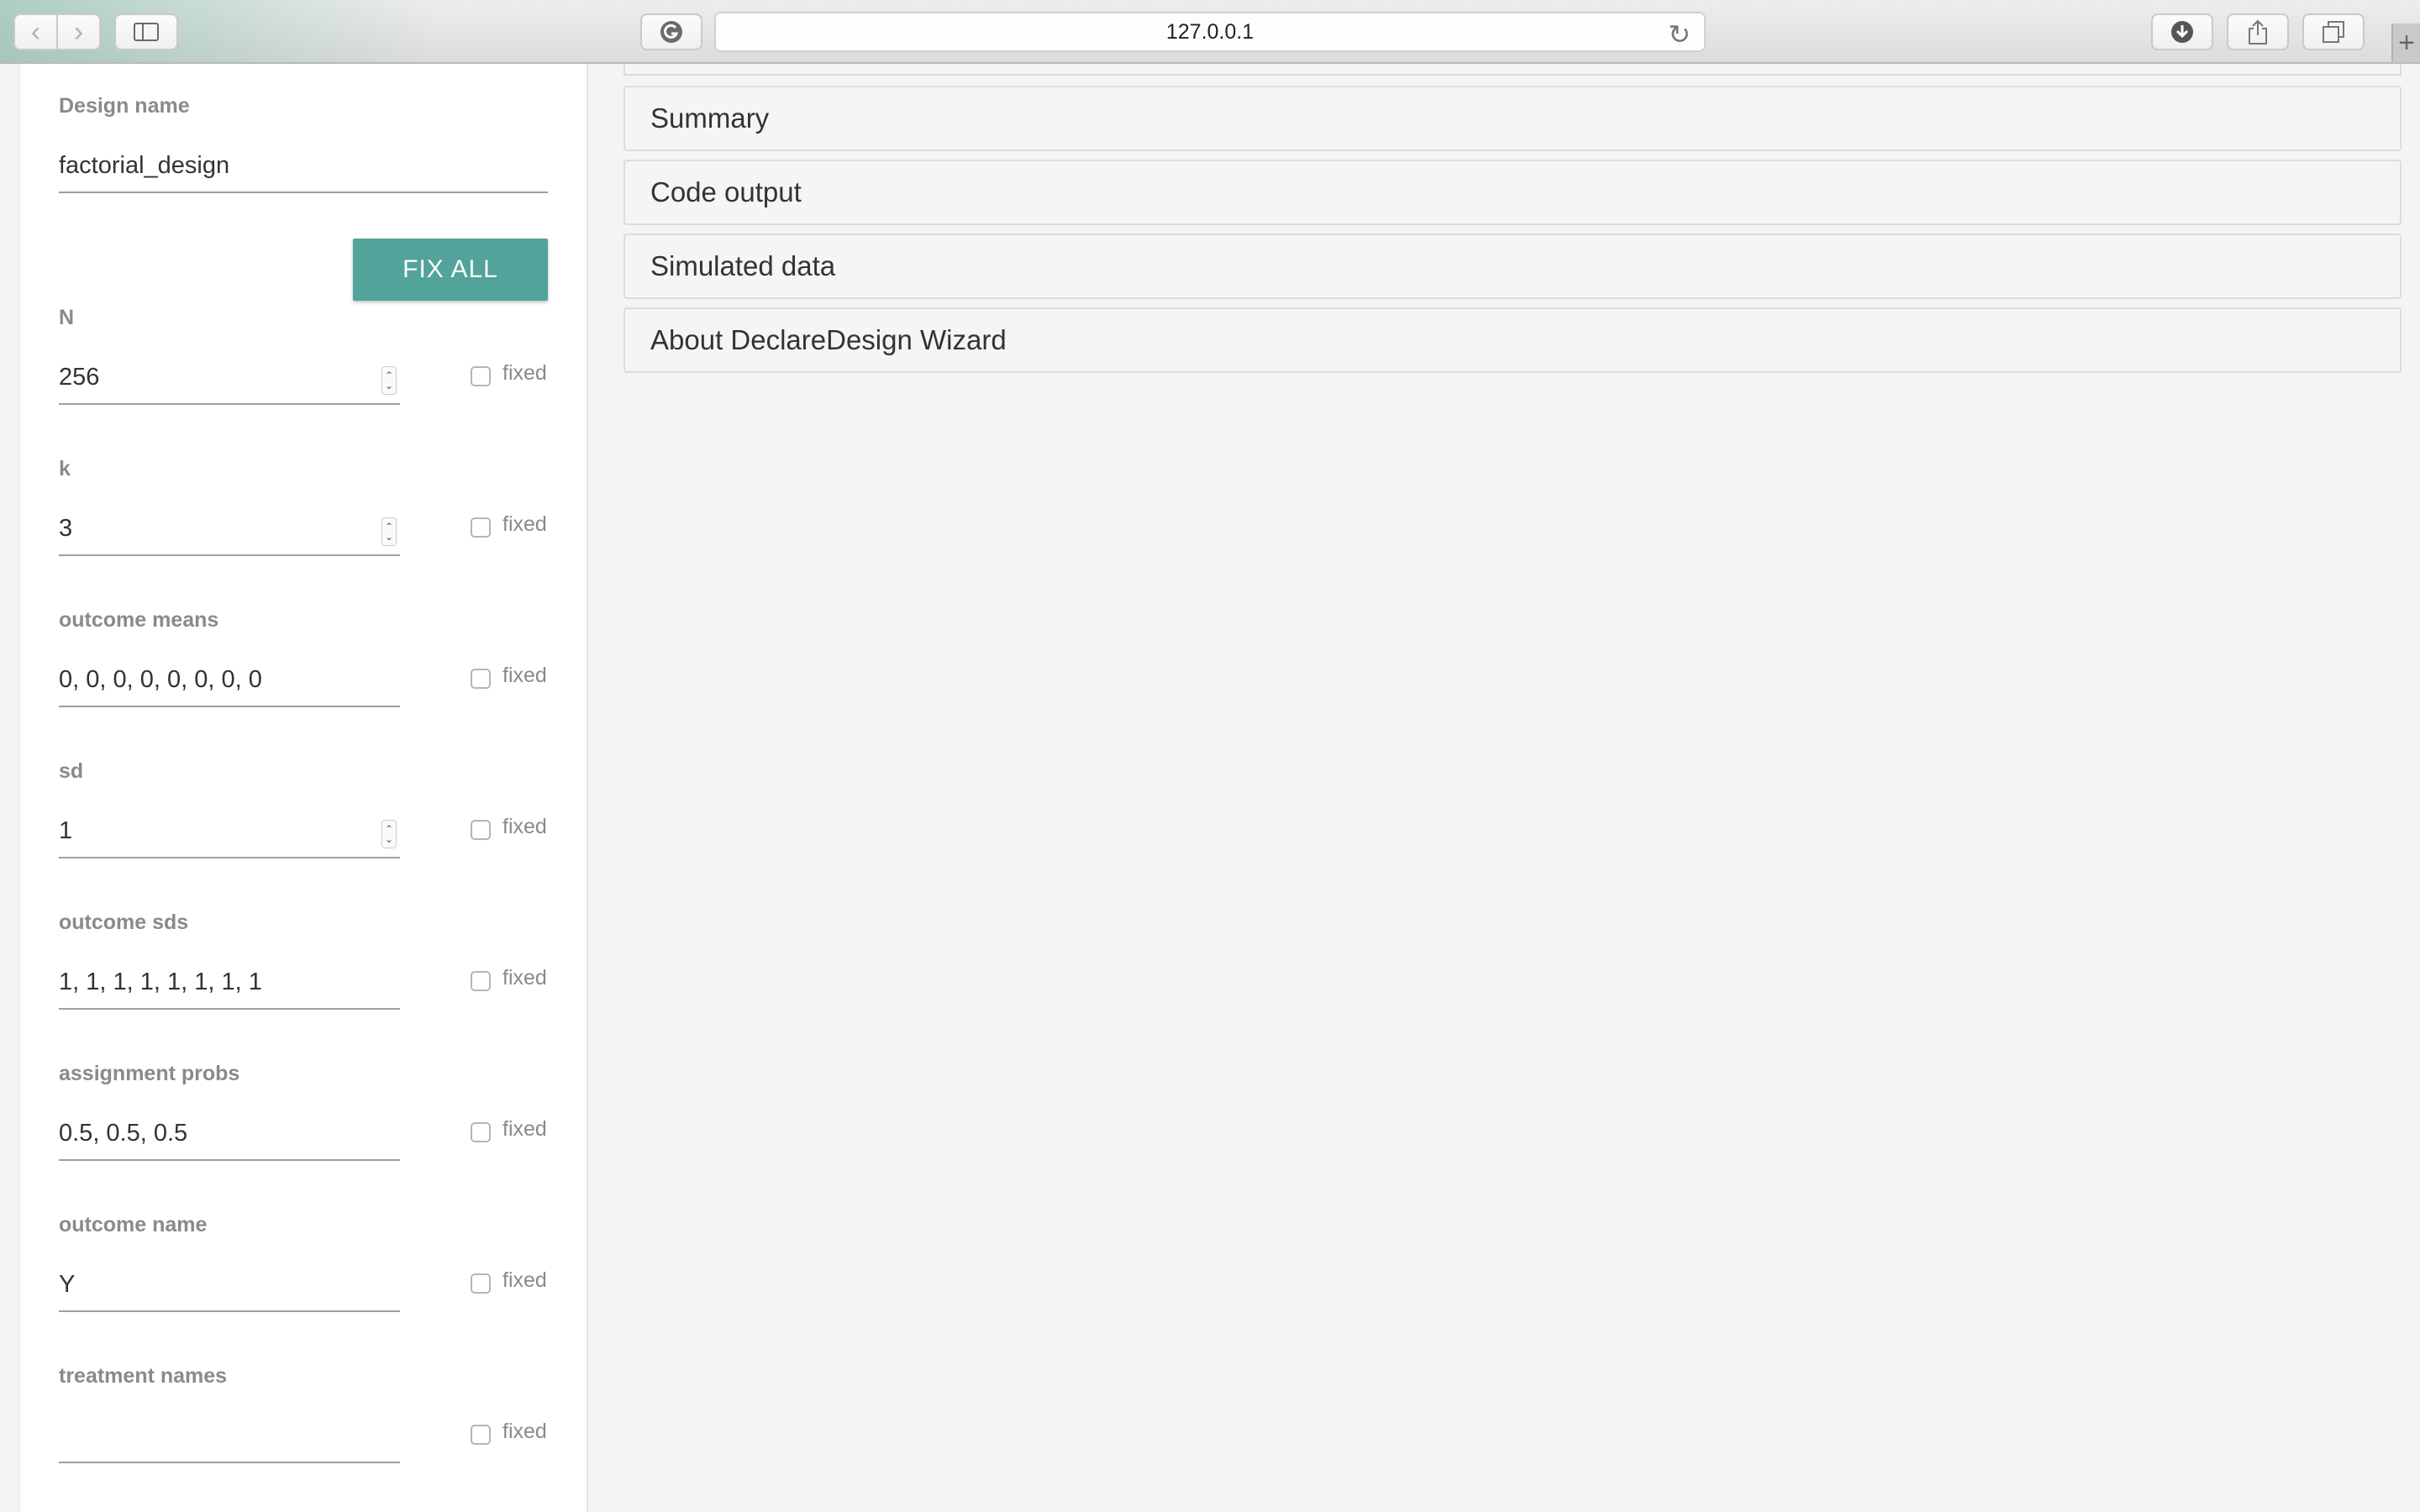  What do you see at coordinates (78, 32) in the screenshot?
I see `forward-icon: ›` at bounding box center [78, 32].